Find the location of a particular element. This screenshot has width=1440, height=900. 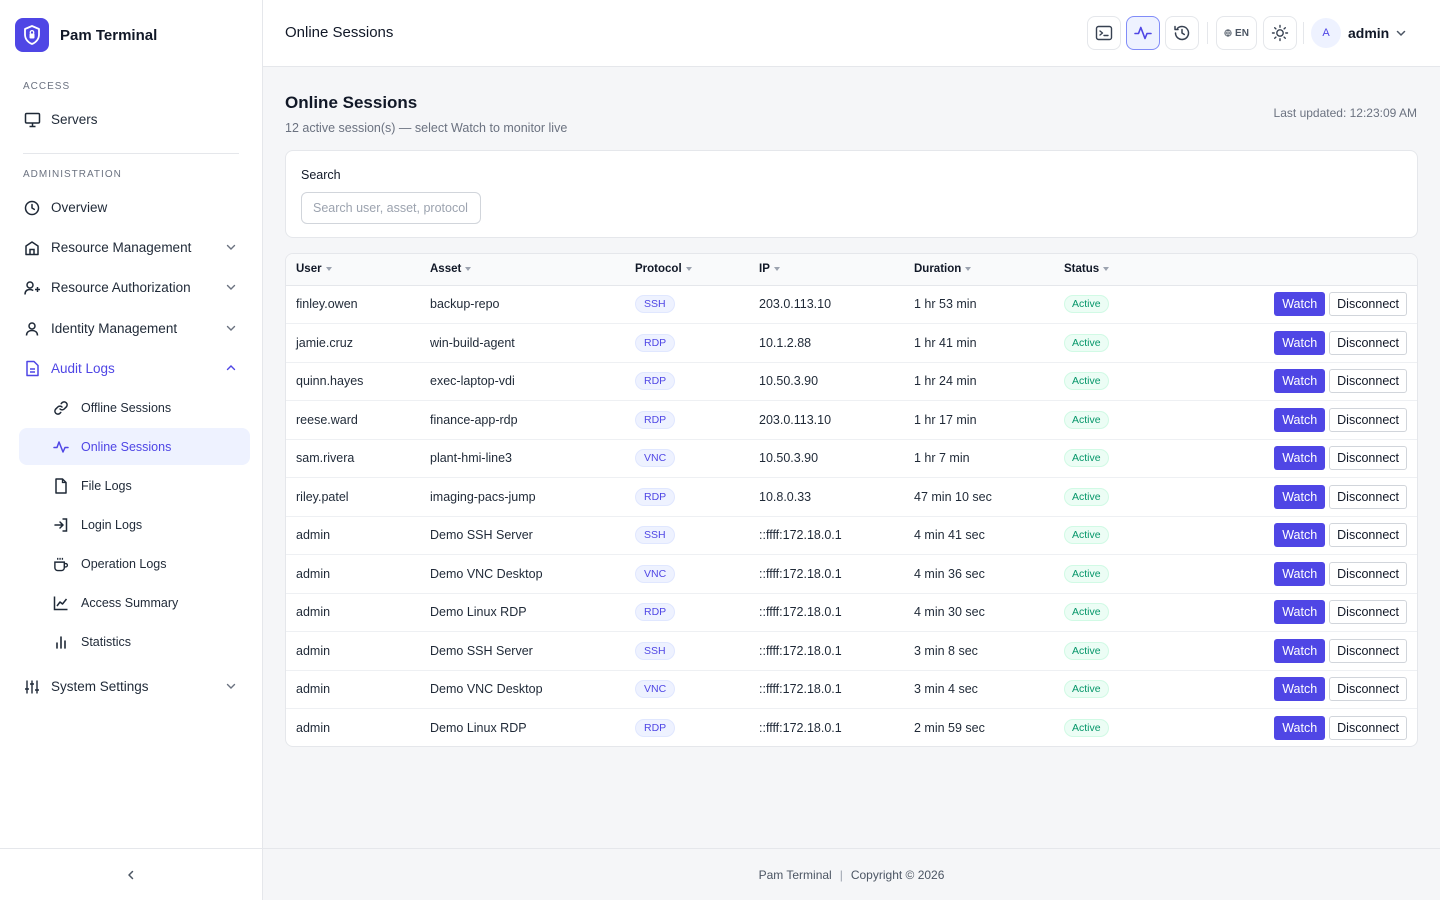

column-header-user: User is located at coordinates (358, 270).